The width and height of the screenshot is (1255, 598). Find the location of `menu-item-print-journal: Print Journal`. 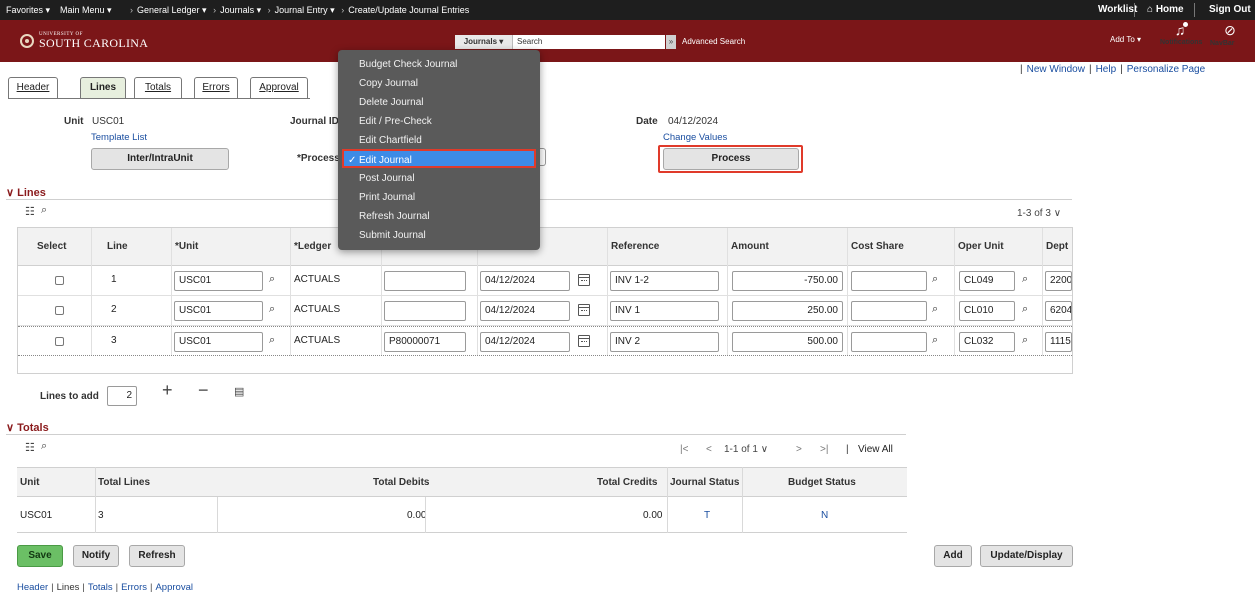

menu-item-print-journal: Print Journal is located at coordinates (439, 197).